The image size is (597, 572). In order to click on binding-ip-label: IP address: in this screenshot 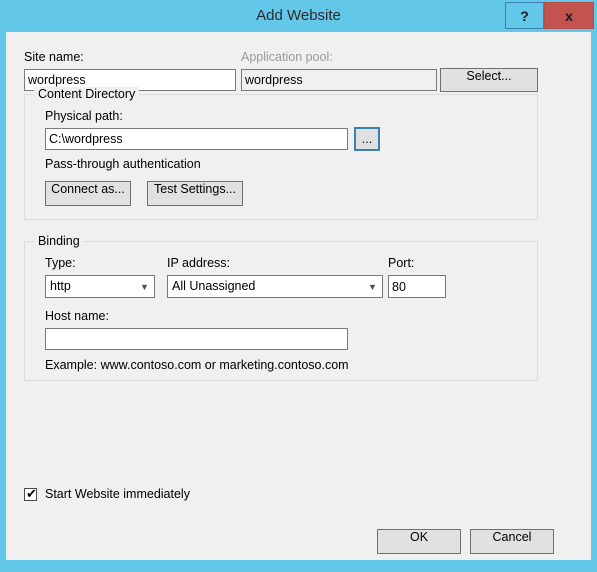, I will do `click(199, 263)`.